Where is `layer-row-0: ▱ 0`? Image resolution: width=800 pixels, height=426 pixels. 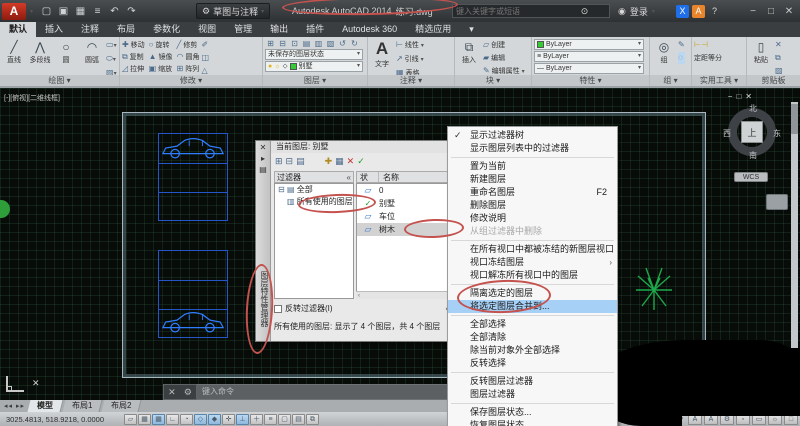
layer-row-0: ▱ 0 is located at coordinates (408, 190).